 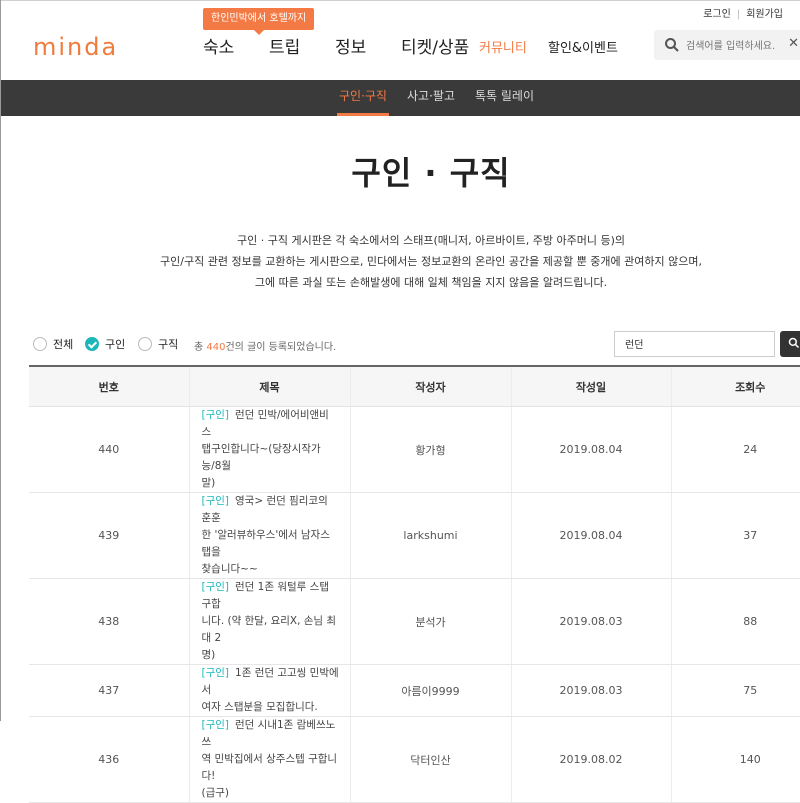 I want to click on header-search: ✕, so click(x=727, y=45).